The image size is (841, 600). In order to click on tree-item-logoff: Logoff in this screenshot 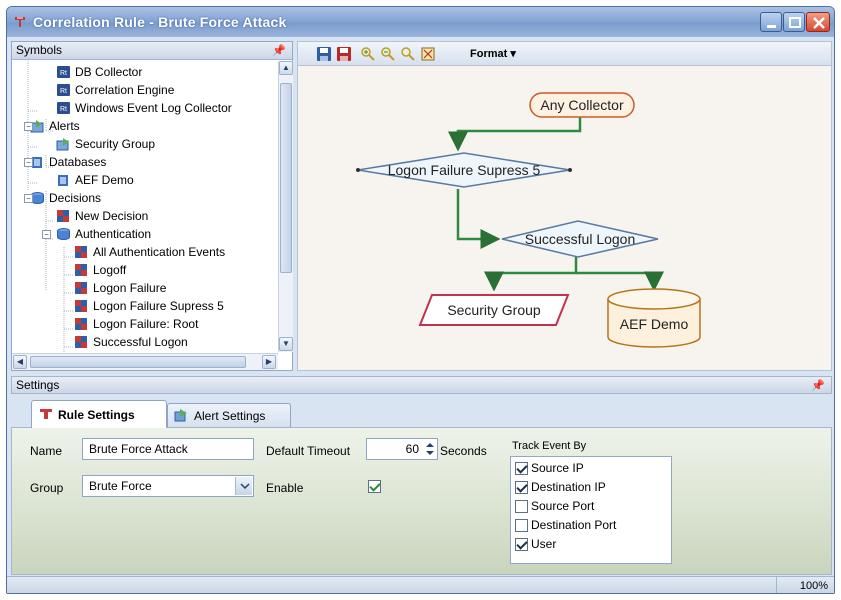, I will do `click(100, 270)`.